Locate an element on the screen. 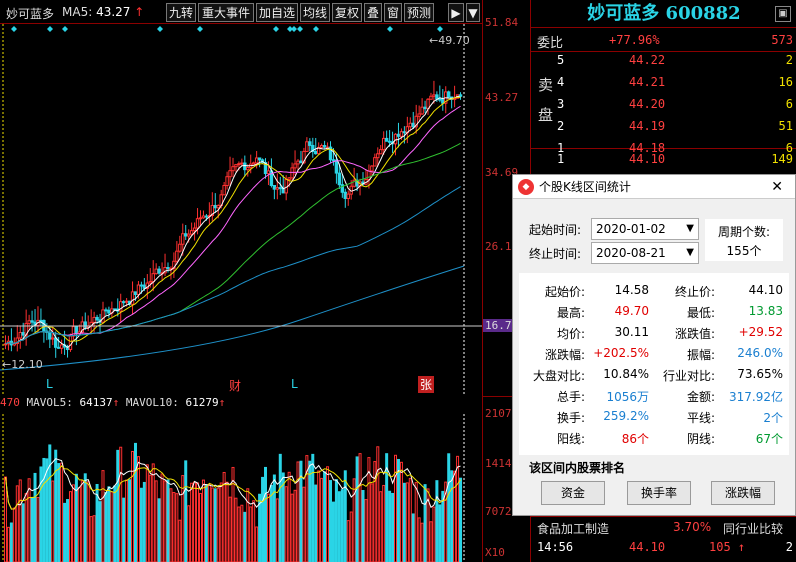 This screenshot has width=796, height=562. ask-vol: 6 is located at coordinates (789, 104).